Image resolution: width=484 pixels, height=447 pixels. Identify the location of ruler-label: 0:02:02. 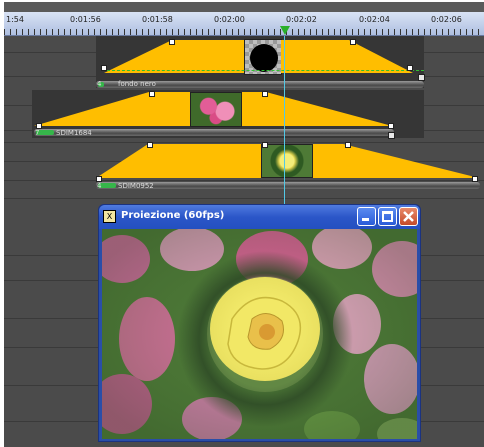
(301, 19).